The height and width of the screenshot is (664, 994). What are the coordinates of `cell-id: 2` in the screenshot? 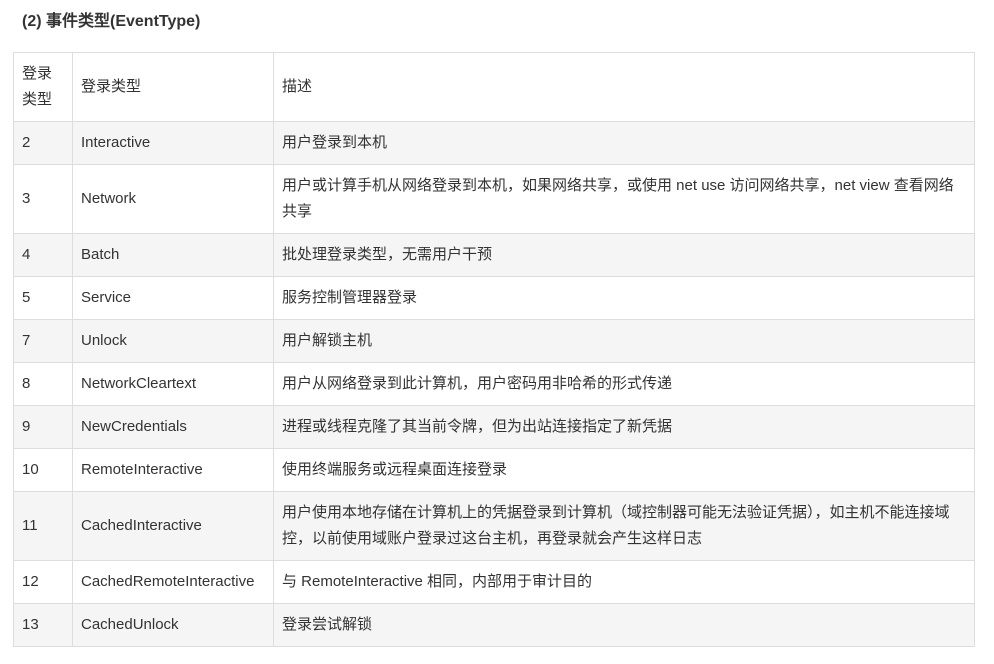 It's located at (43, 143).